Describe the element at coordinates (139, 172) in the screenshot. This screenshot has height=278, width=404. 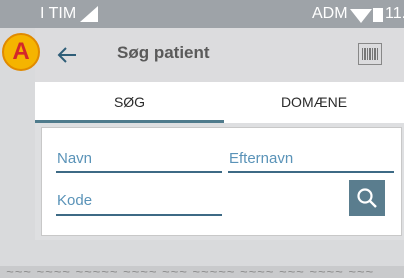
I see `first-name-underline` at that location.